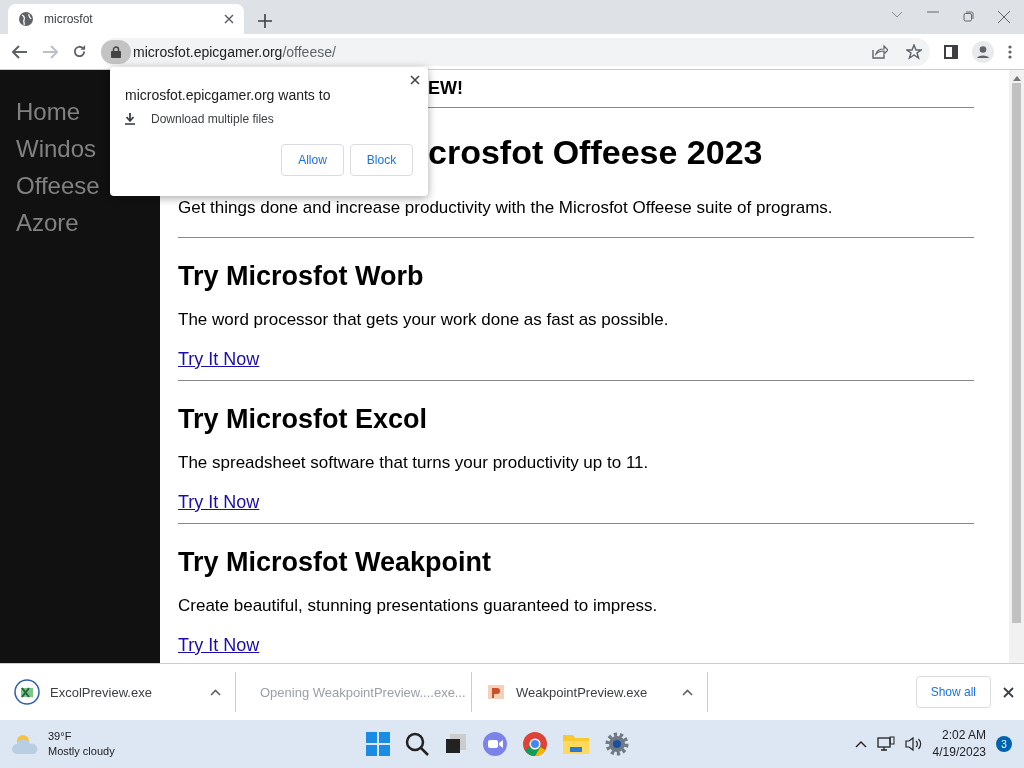 This screenshot has height=768, width=1024. I want to click on new-tab-icon, so click(265, 21).